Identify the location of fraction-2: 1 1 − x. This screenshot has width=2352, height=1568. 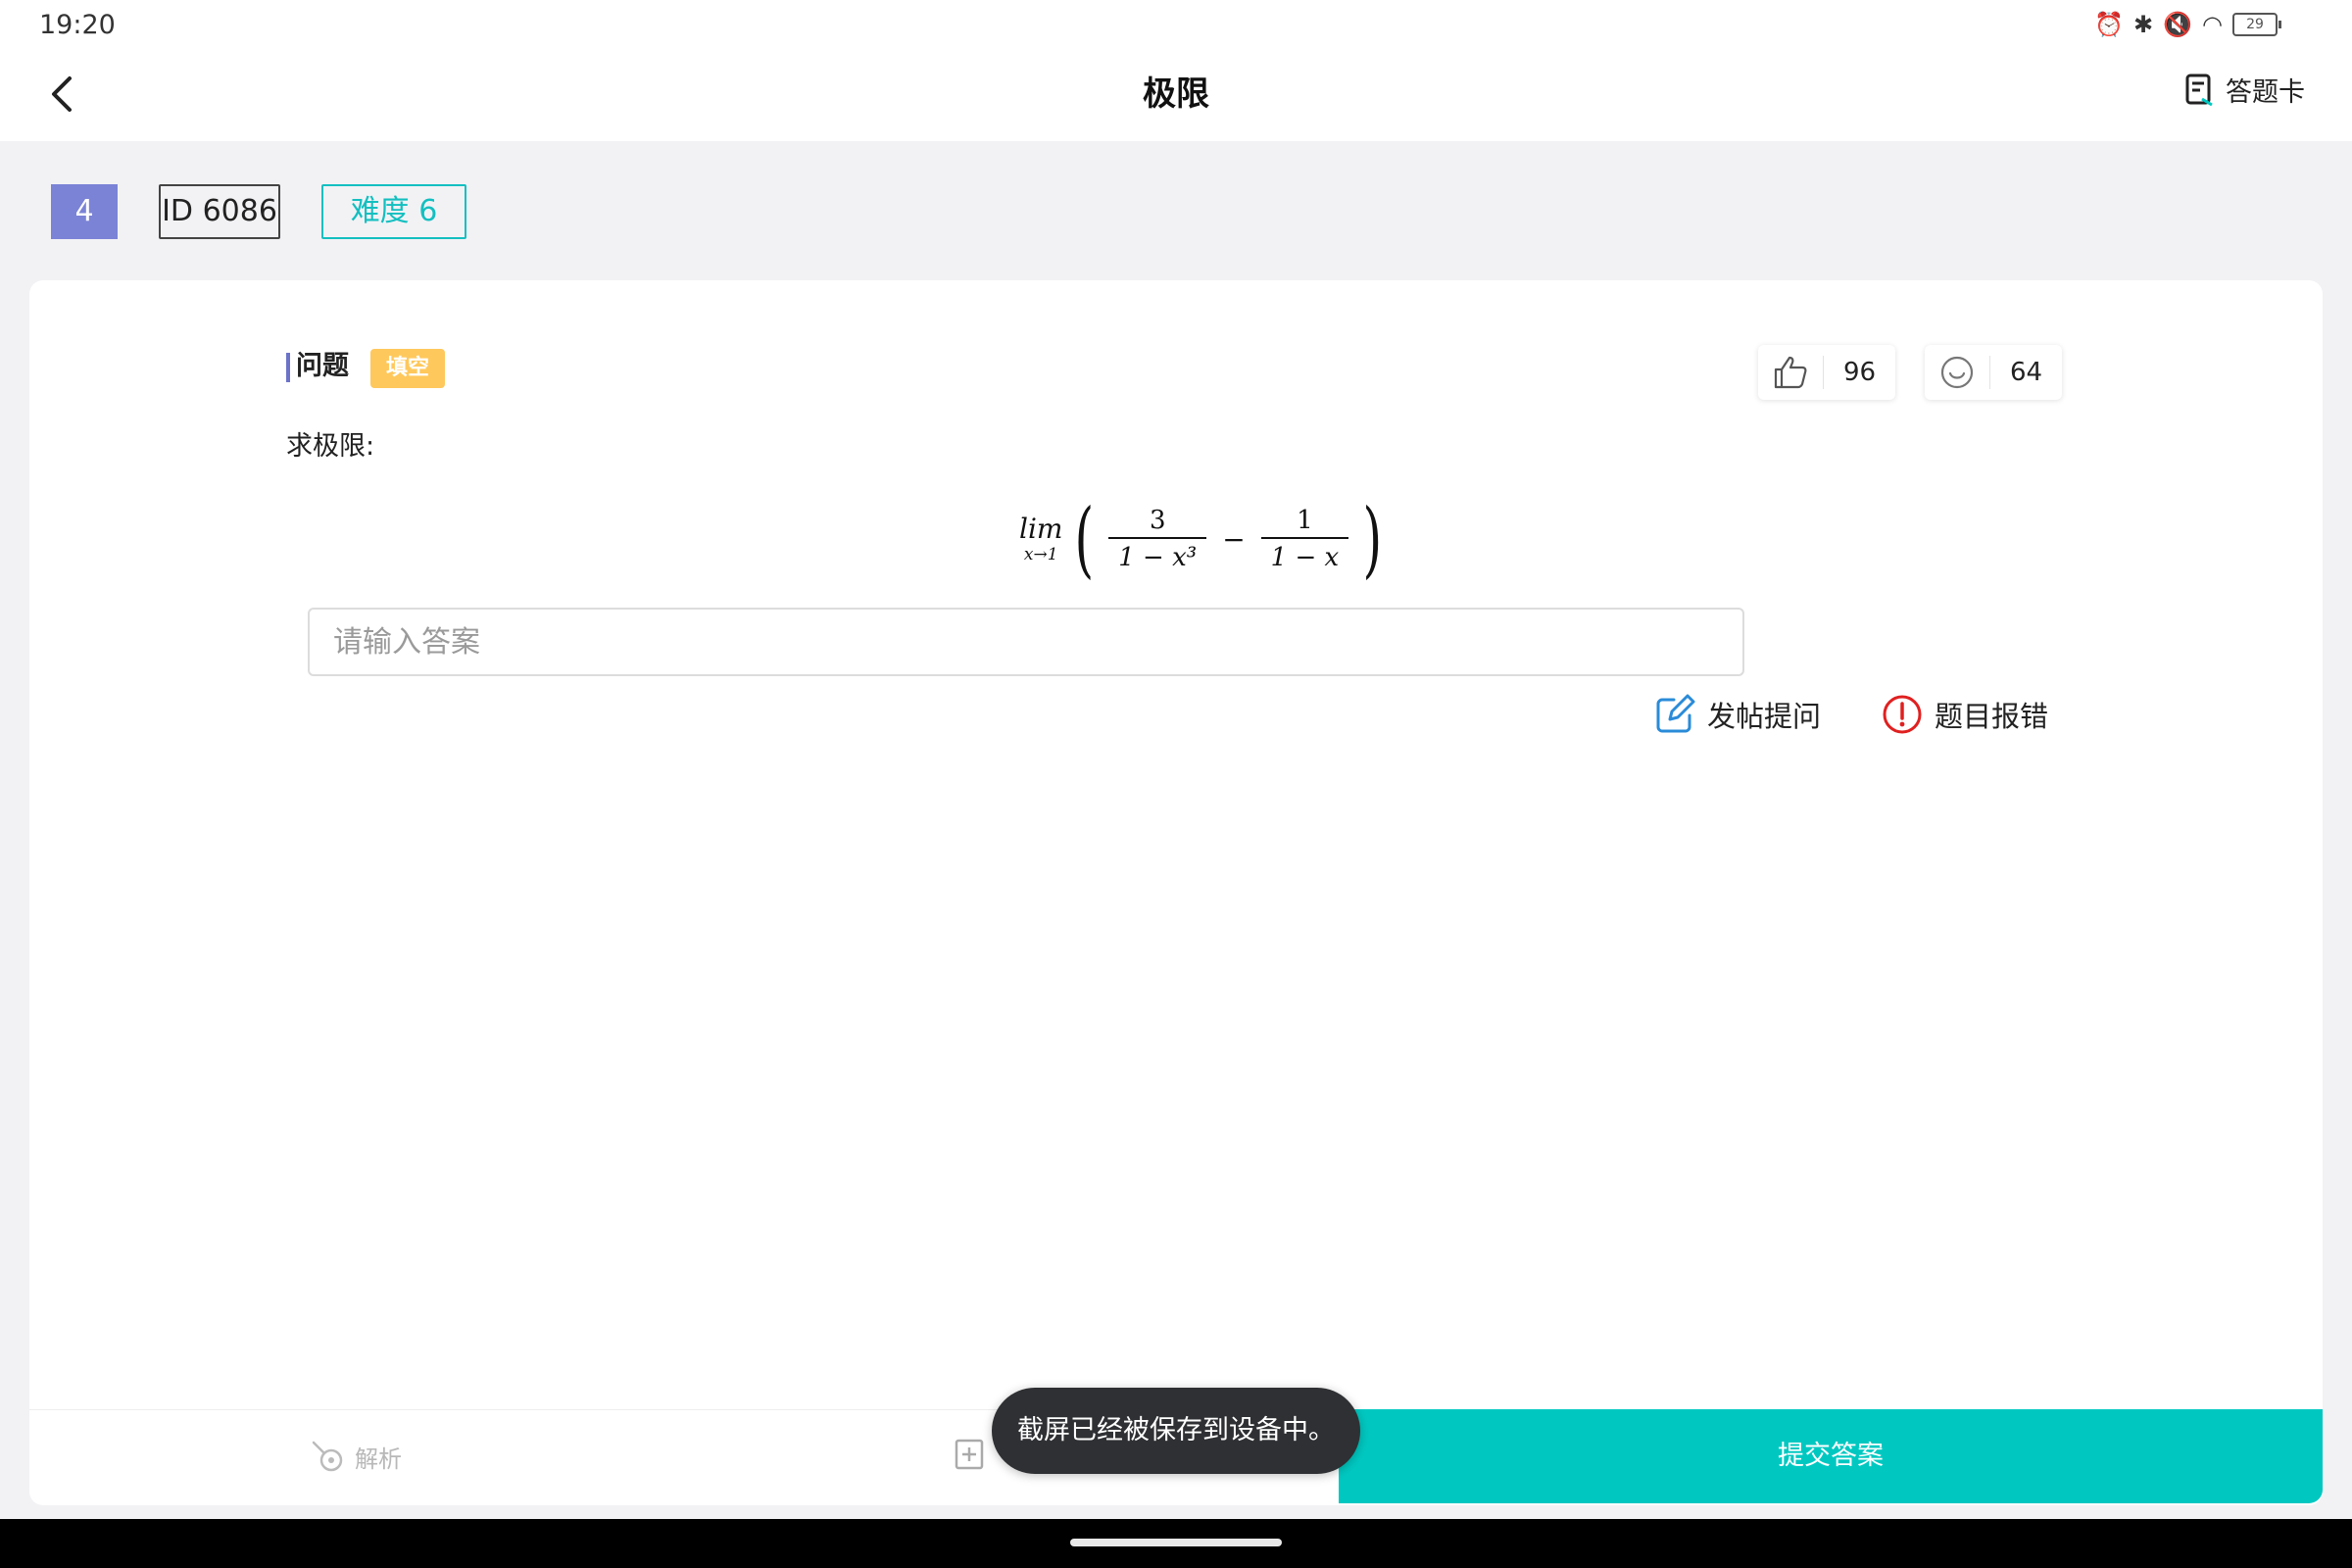
(1304, 539).